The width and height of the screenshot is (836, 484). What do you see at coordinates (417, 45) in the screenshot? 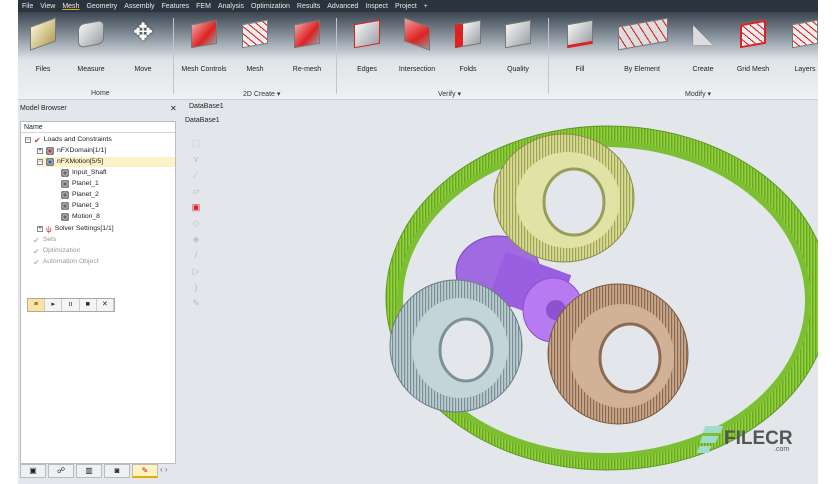
I see `intersection-button: Intersection` at bounding box center [417, 45].